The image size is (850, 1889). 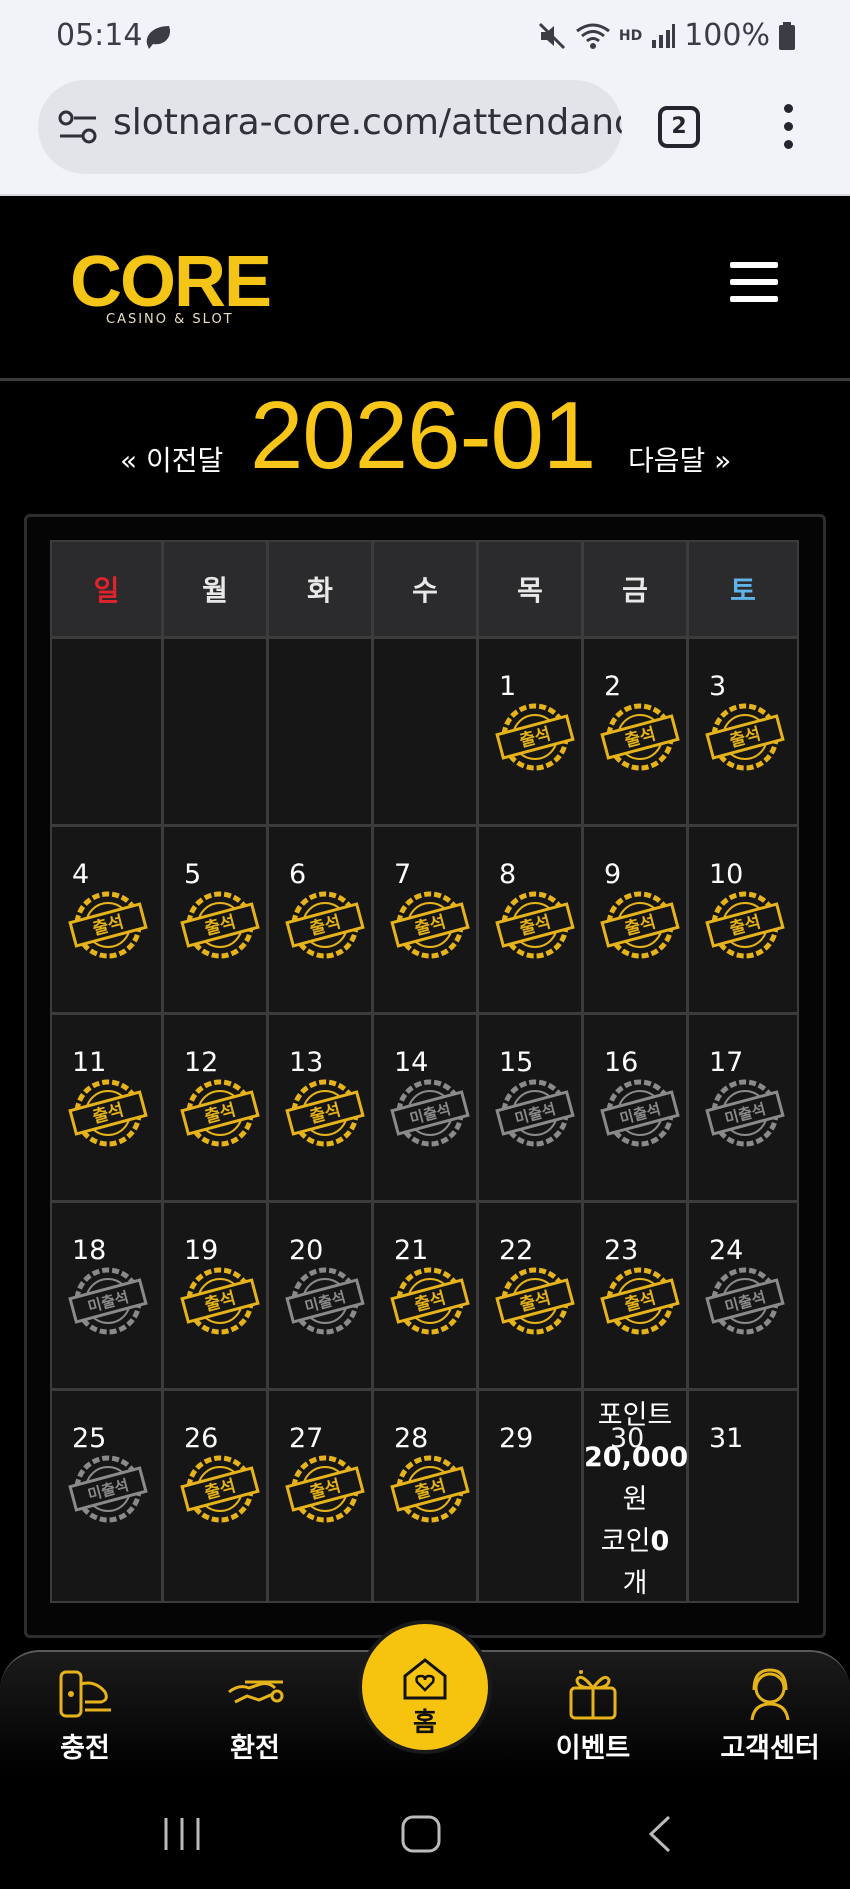 What do you see at coordinates (215, 589) in the screenshot?
I see `weekday-monday: 월` at bounding box center [215, 589].